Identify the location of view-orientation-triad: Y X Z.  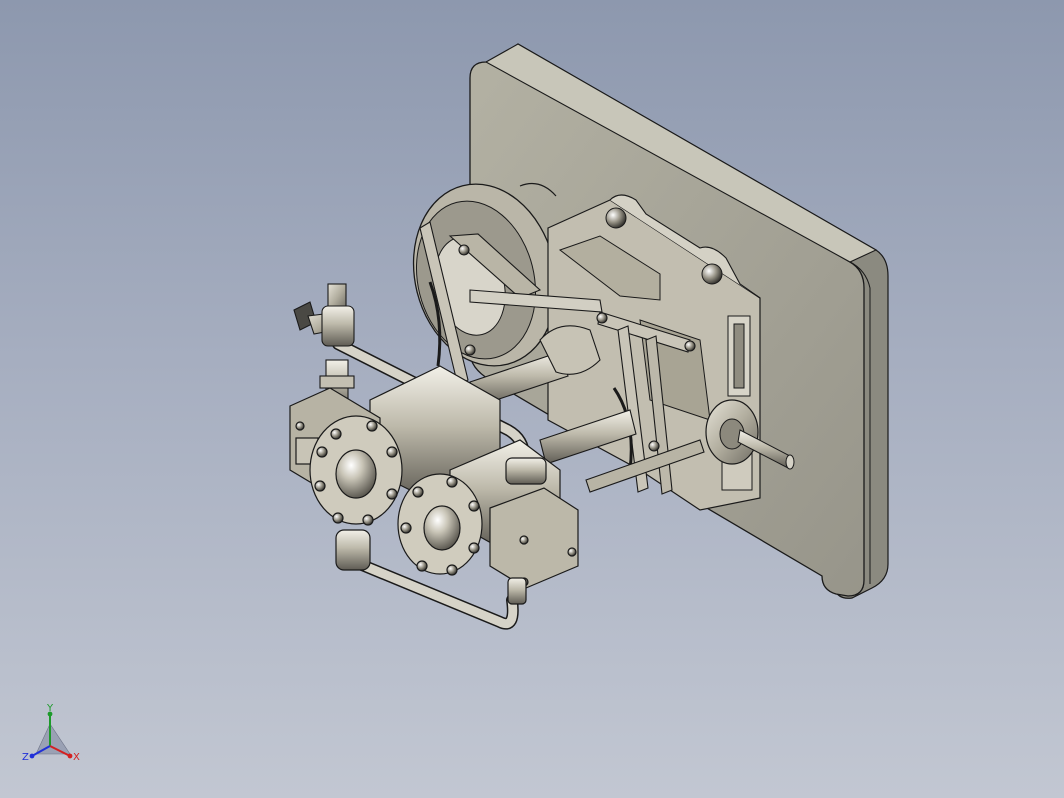
(53, 737).